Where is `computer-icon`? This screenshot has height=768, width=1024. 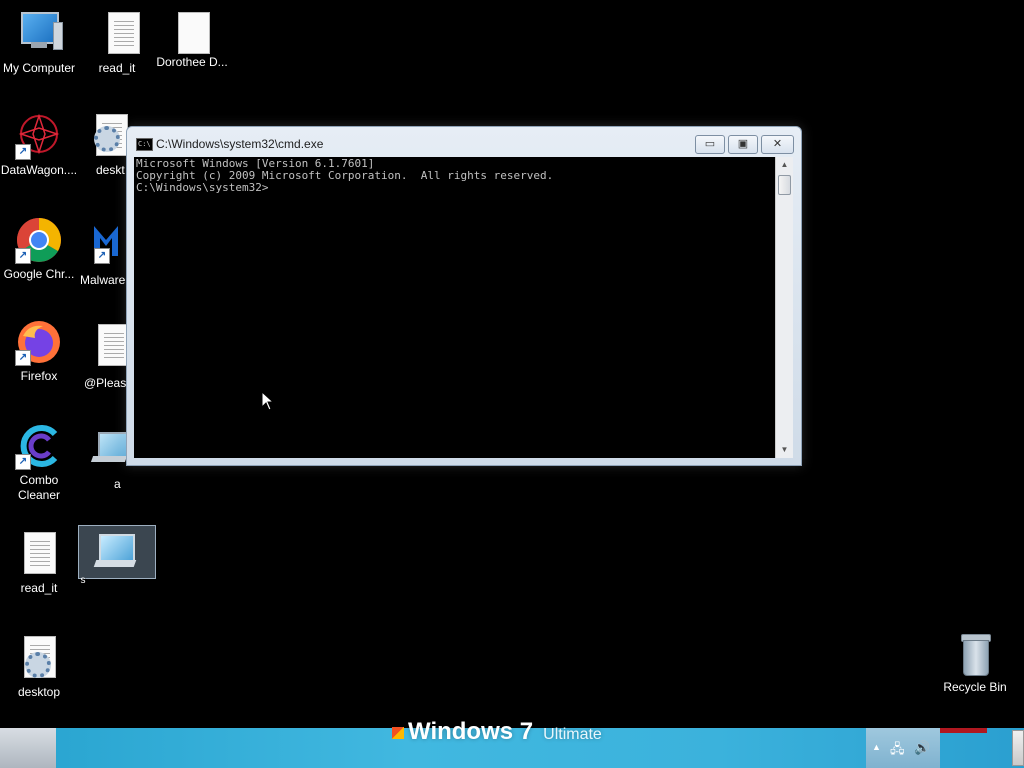 computer-icon is located at coordinates (39, 34).